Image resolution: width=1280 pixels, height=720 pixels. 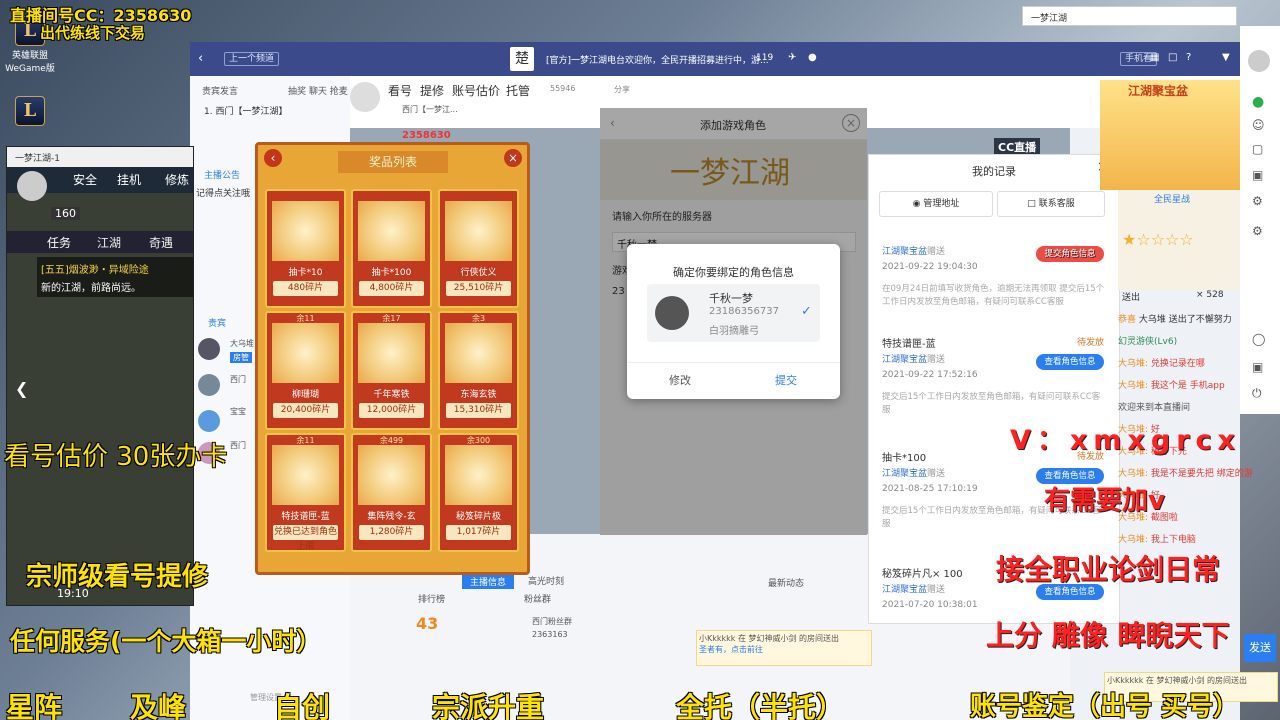 What do you see at coordinates (393, 162) in the screenshot?
I see `prize-title: 奖品列表` at bounding box center [393, 162].